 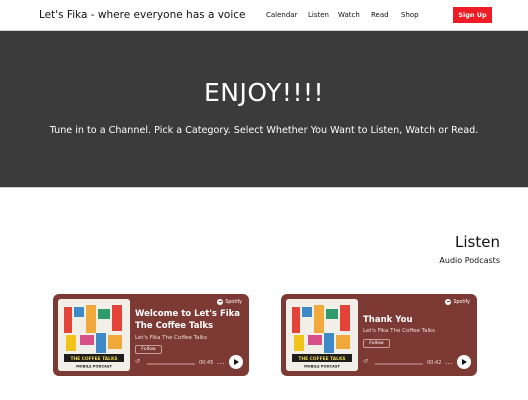 What do you see at coordinates (189, 320) in the screenshot?
I see `episode-title: Welcome to Let's Fika The Coffee Talks` at bounding box center [189, 320].